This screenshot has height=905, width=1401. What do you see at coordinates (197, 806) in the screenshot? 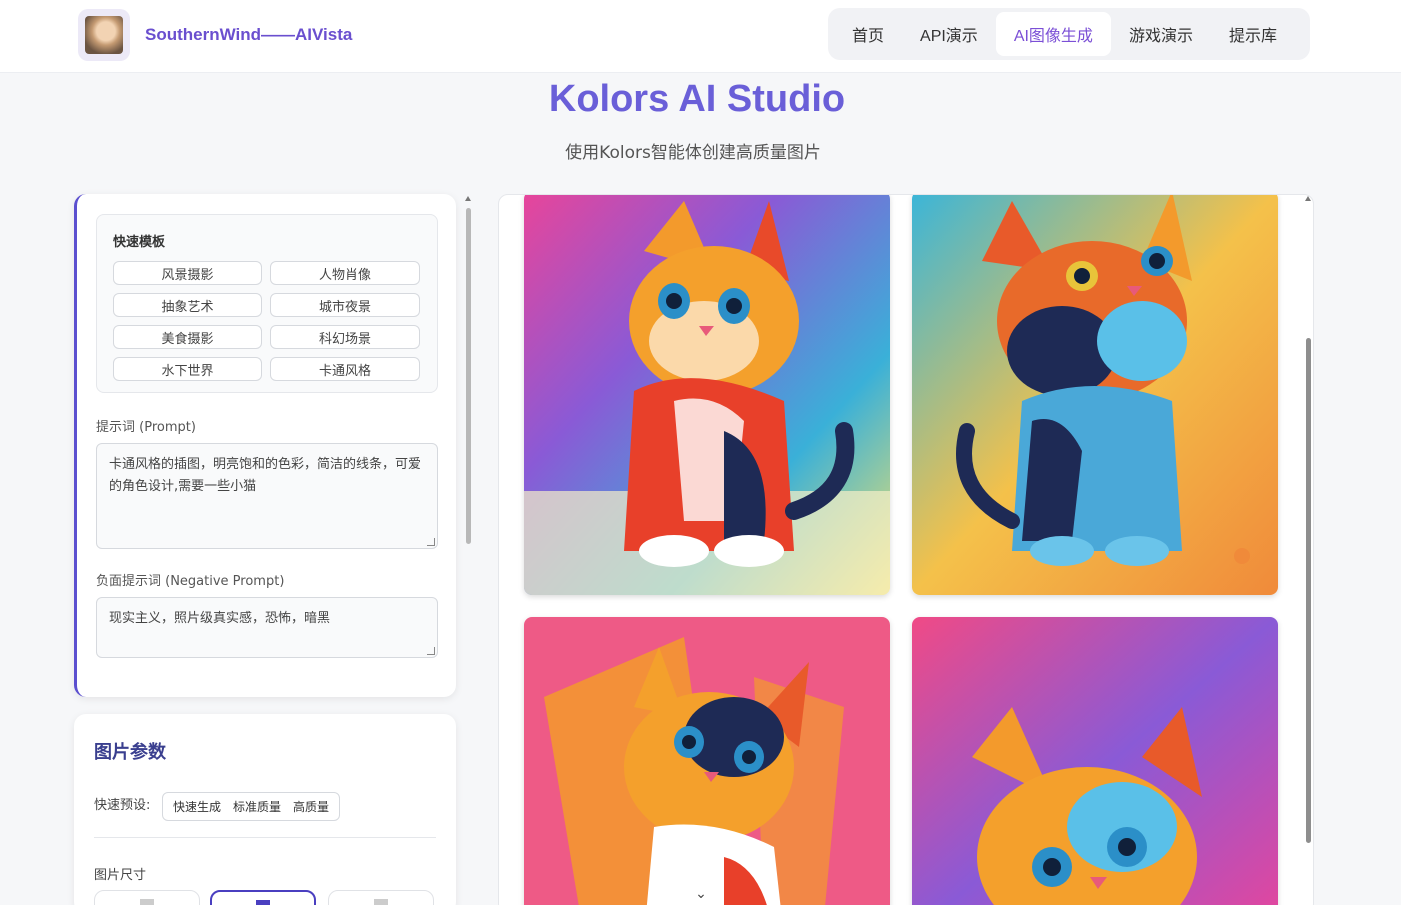
I see `preset-fast-button: 快速生成` at bounding box center [197, 806].